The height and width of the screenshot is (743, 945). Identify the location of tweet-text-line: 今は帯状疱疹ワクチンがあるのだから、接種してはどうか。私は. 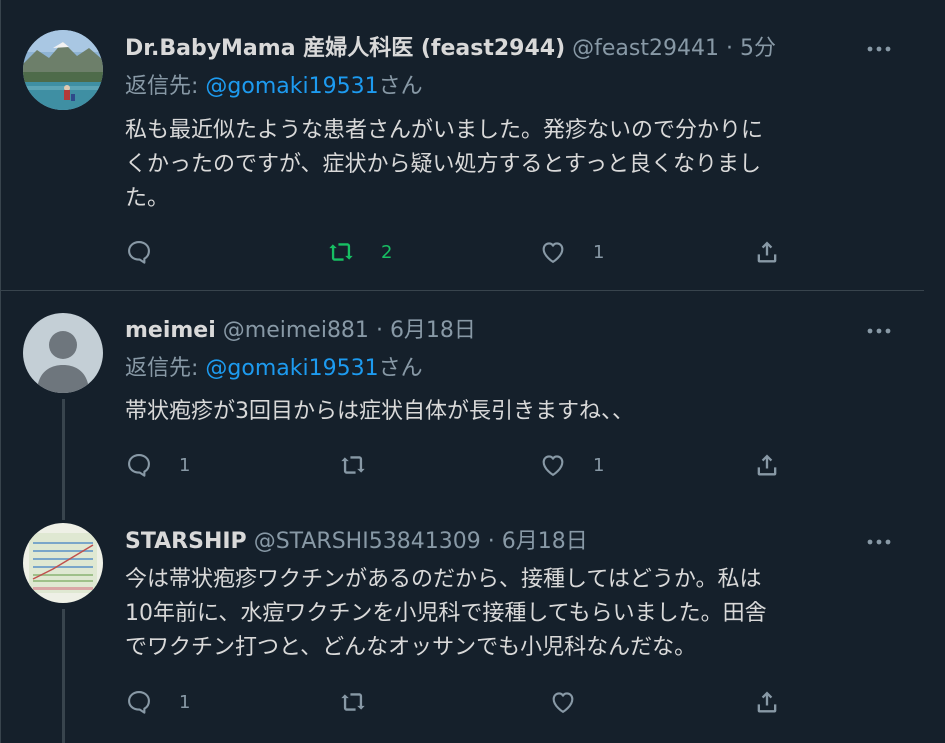
(443, 579).